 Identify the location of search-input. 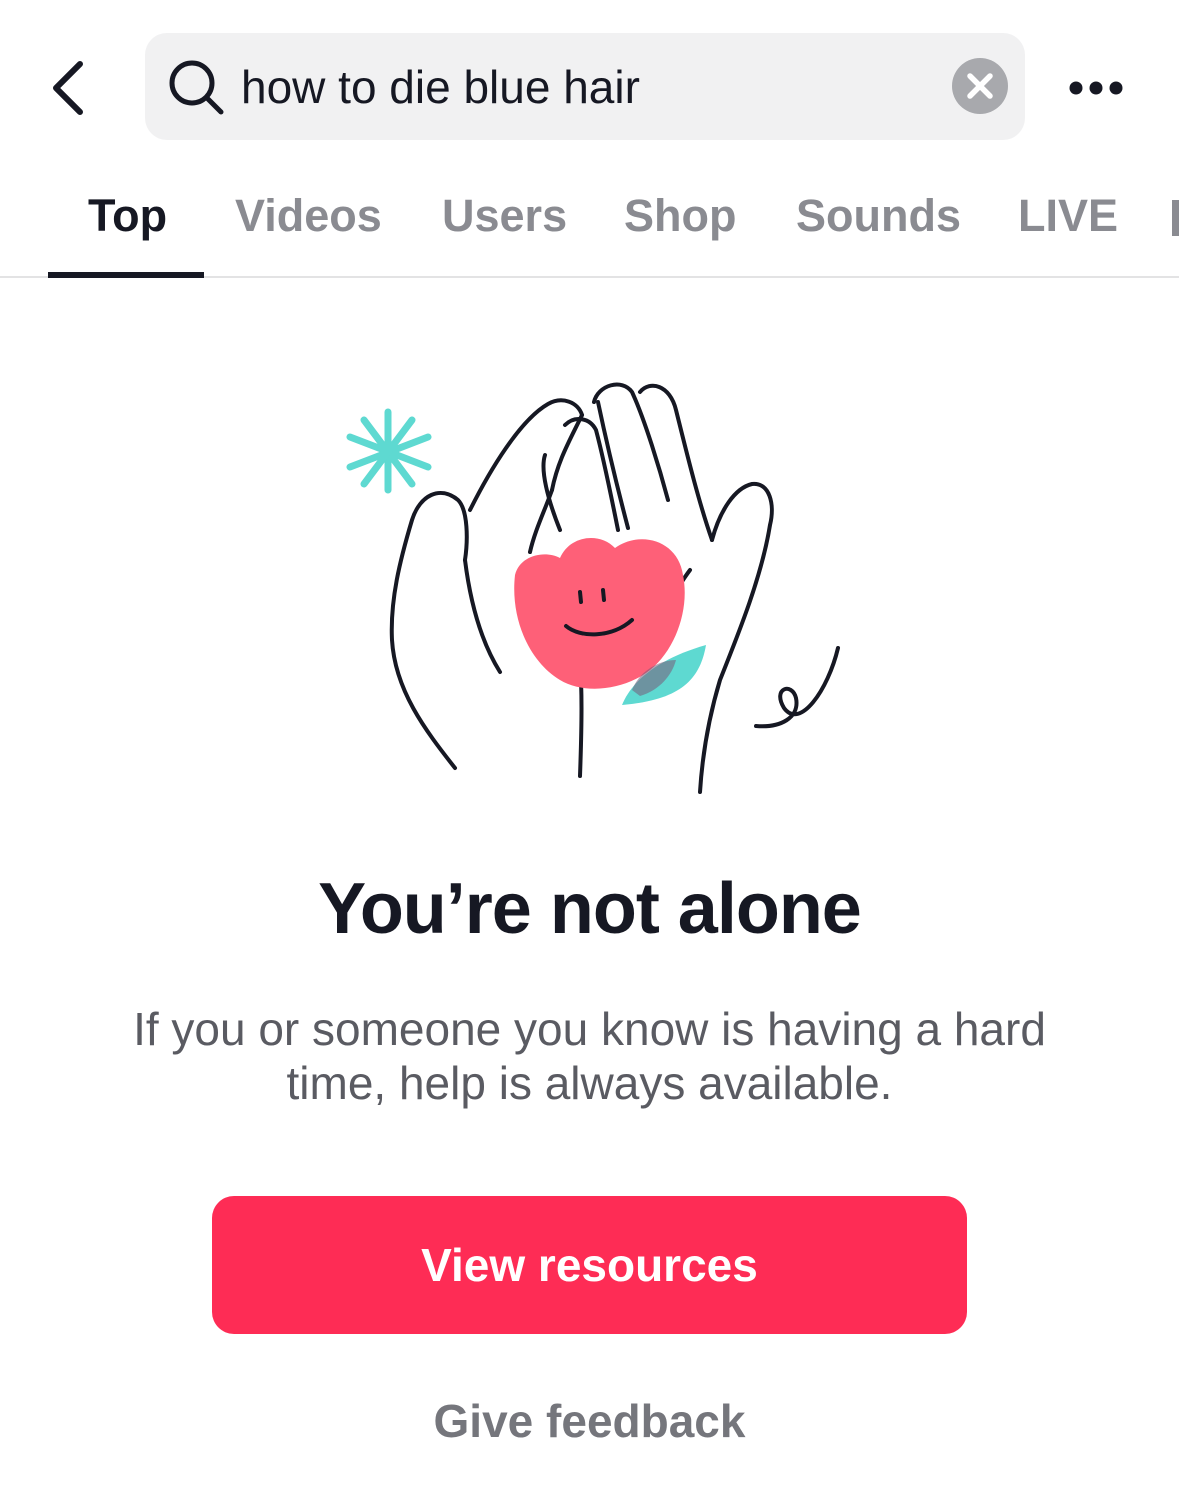
(586, 87).